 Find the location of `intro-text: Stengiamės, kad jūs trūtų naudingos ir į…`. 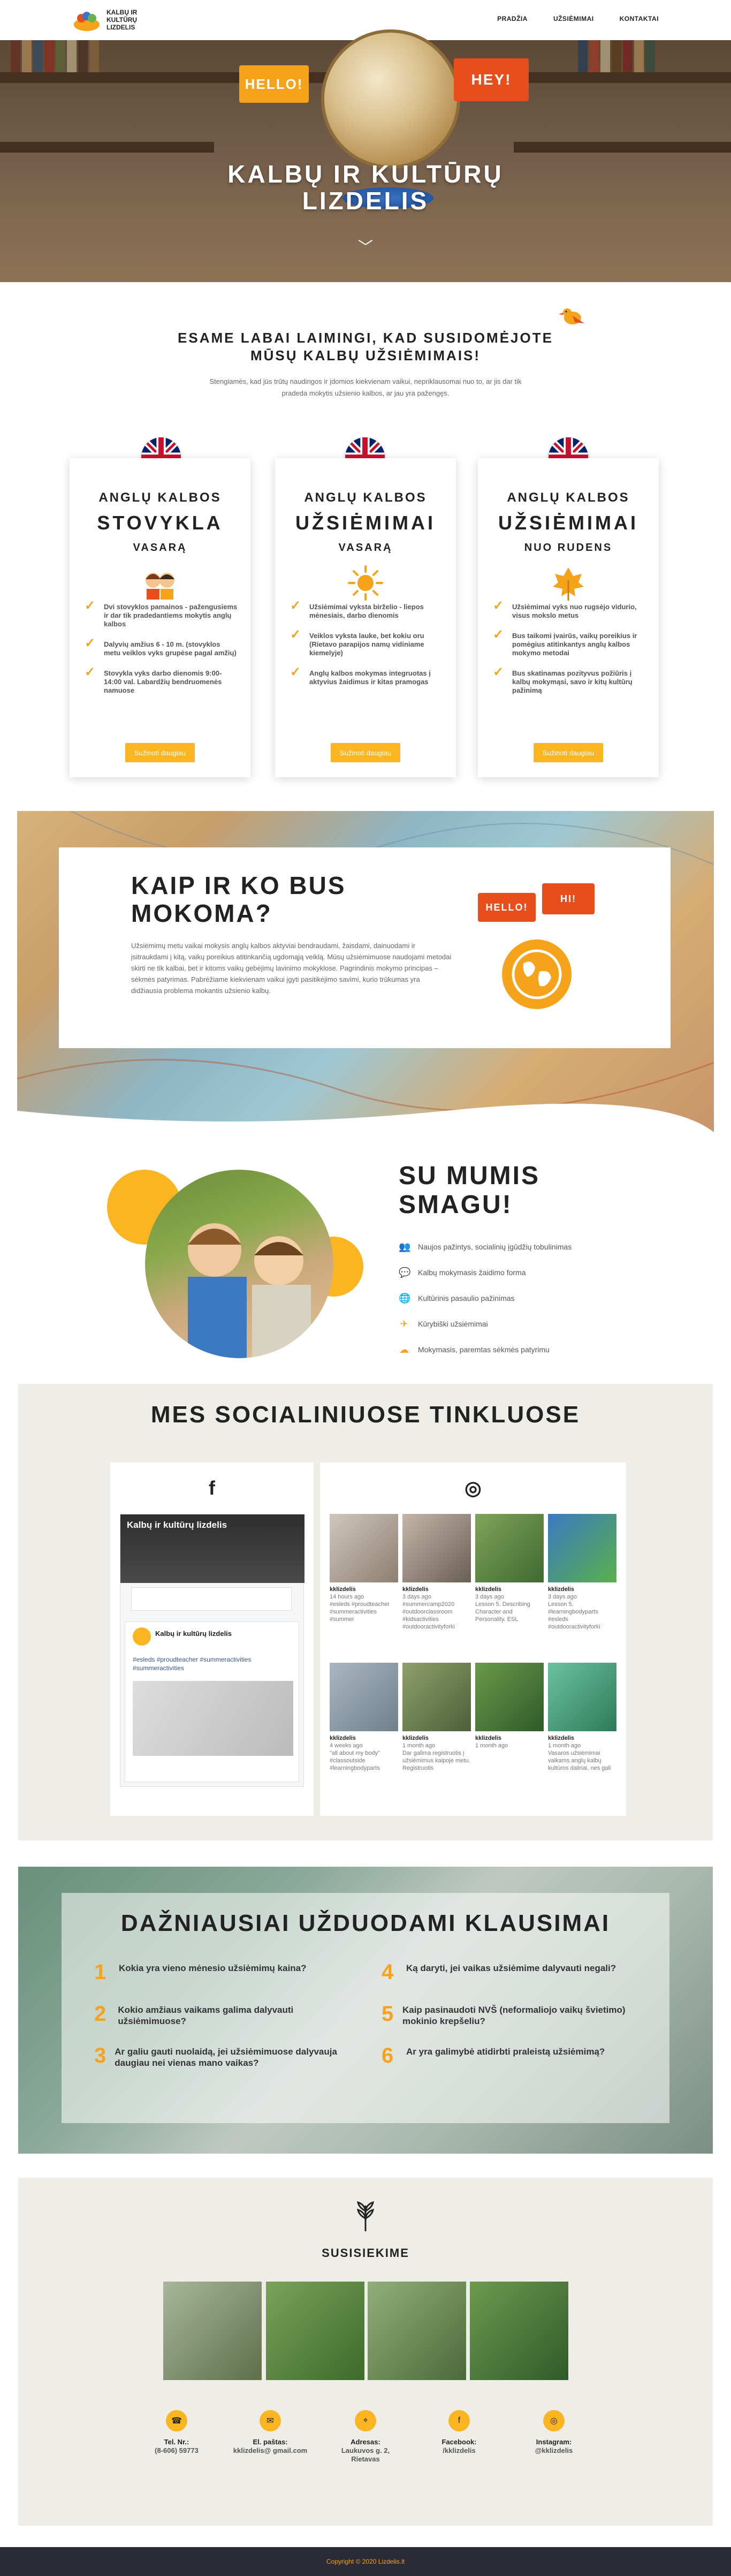

intro-text: Stengiamės, kad jūs trūtų naudingos ir į… is located at coordinates (365, 387).